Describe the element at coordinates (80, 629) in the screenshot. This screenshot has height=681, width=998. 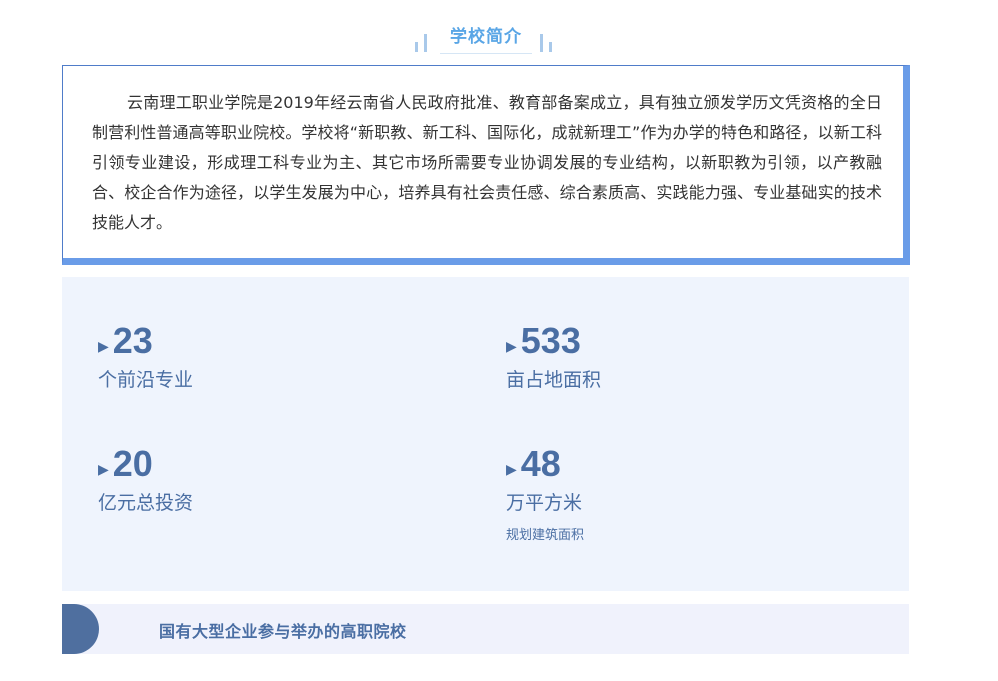
I see `banner-half-circle` at that location.